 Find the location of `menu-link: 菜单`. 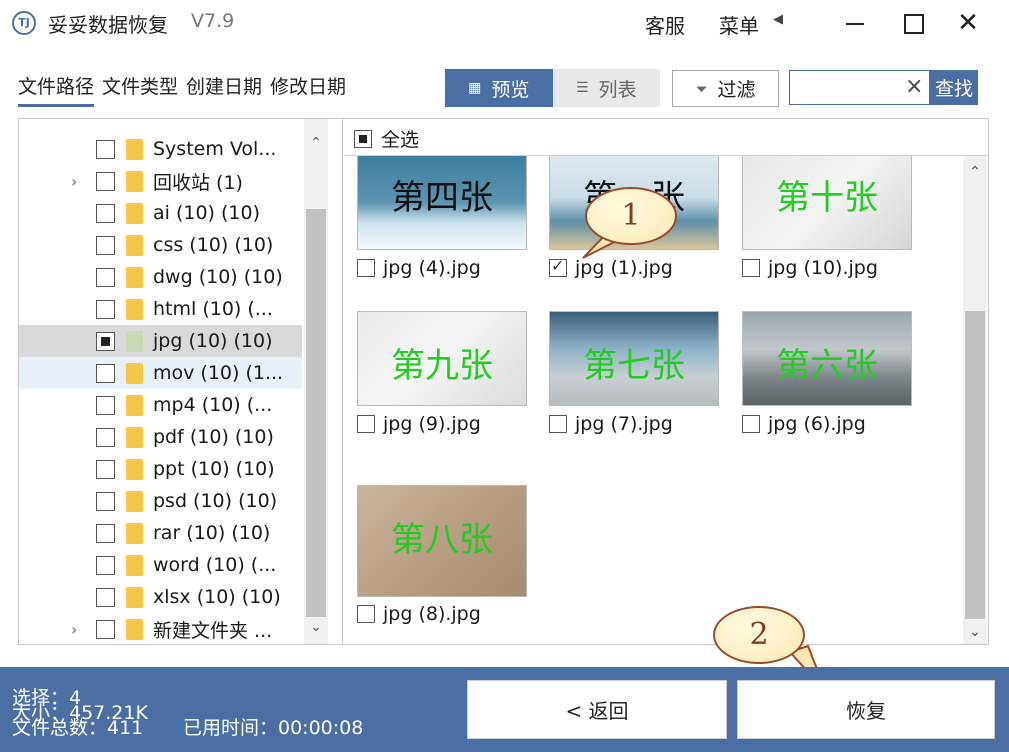

menu-link: 菜单 is located at coordinates (739, 24).